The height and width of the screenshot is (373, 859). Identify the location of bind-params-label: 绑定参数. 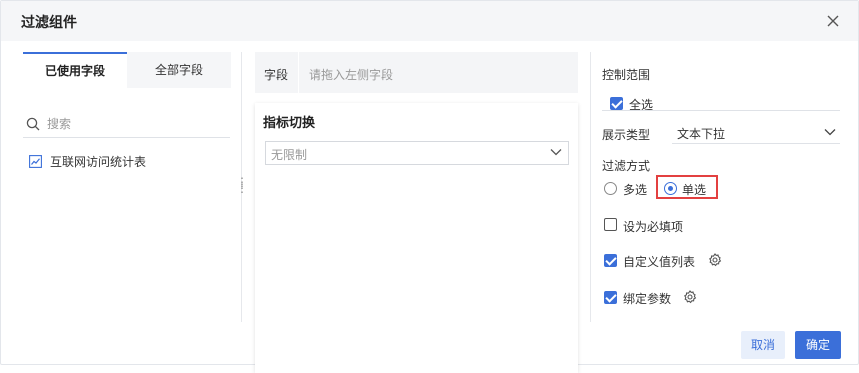
(647, 299).